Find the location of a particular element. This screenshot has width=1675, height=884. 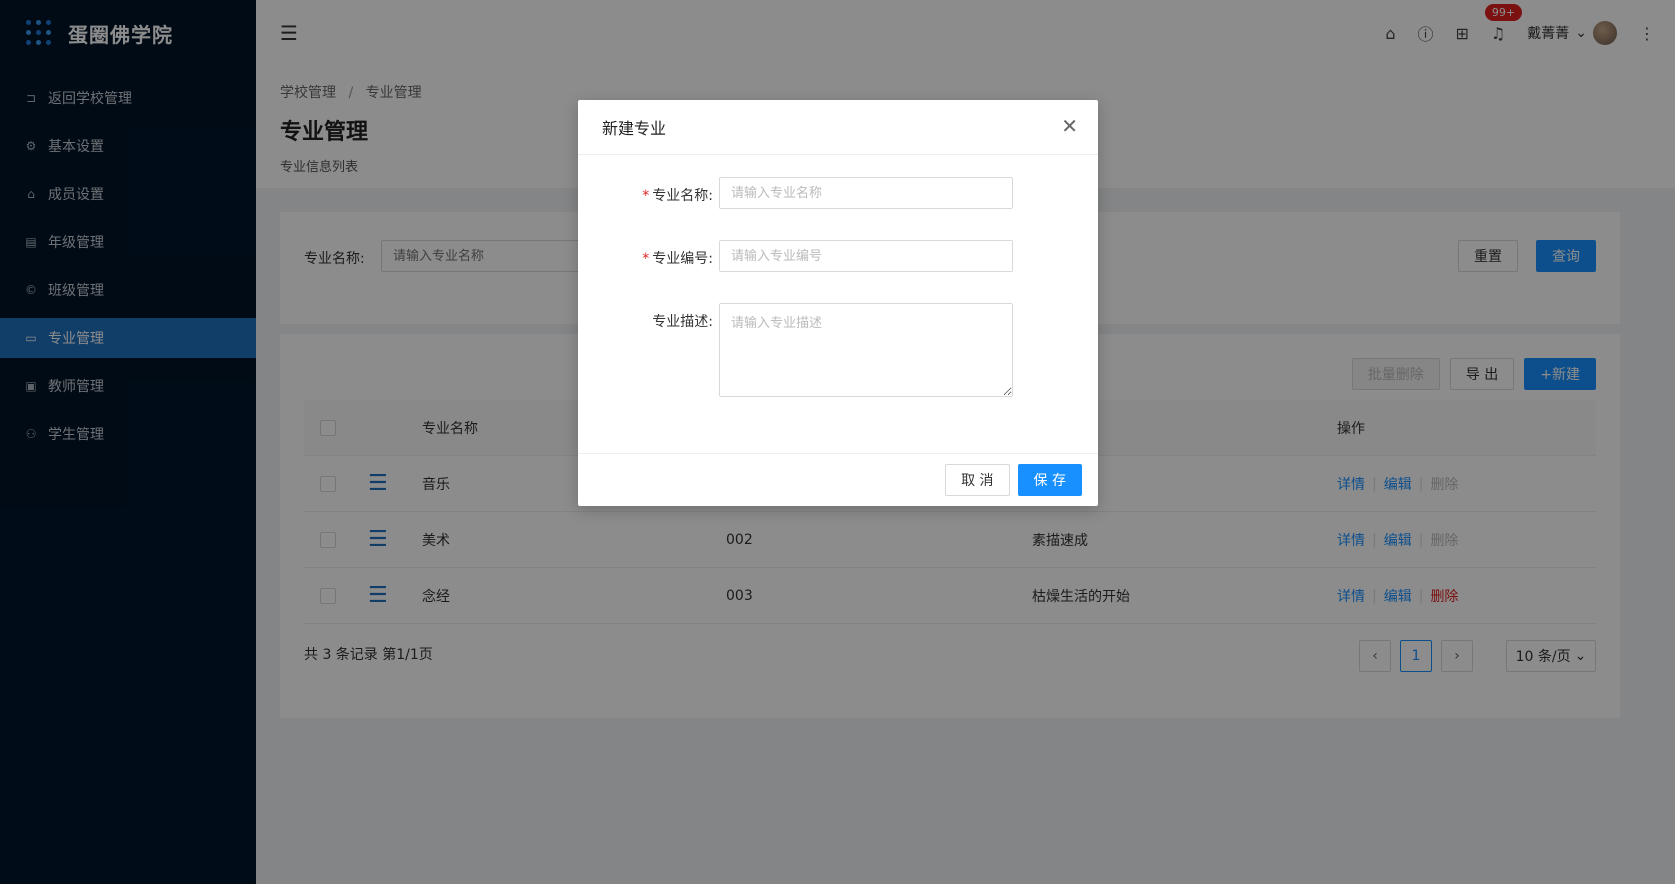

form-label-code: * 专业编号: is located at coordinates (648, 256).